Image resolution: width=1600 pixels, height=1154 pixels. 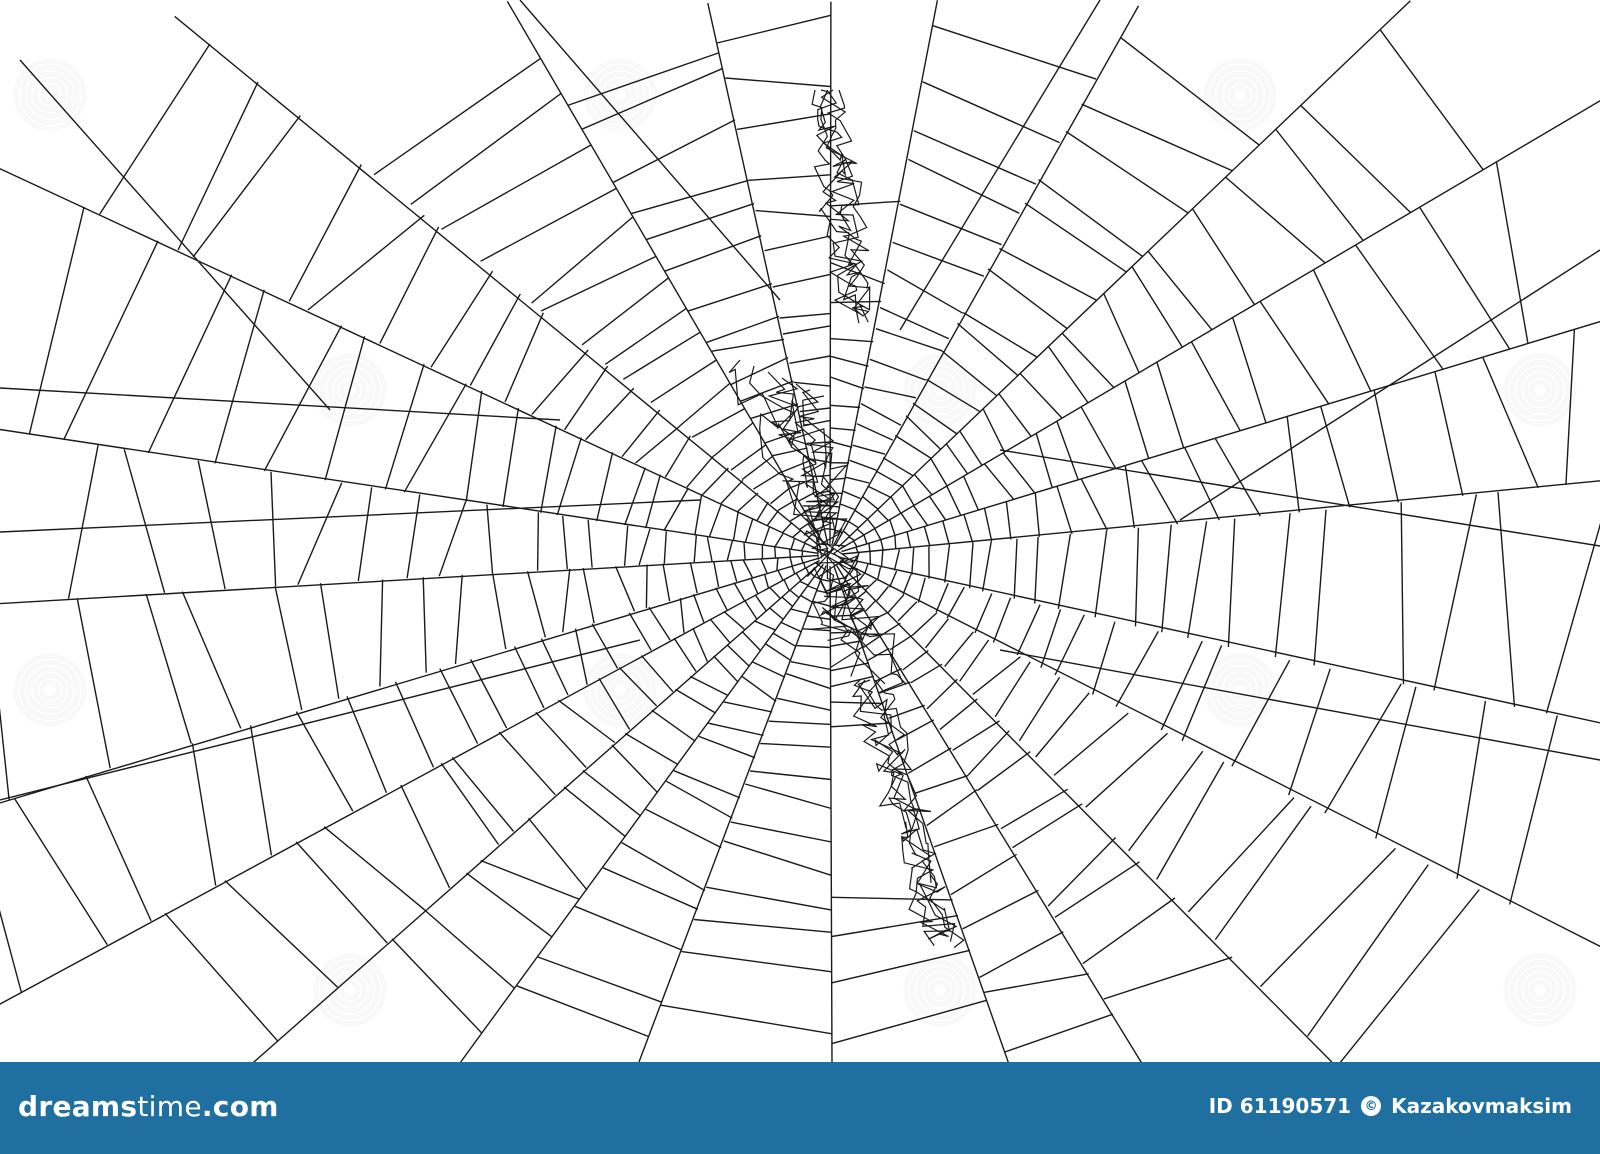 I want to click on copyright-icon: ©, so click(x=1371, y=1106).